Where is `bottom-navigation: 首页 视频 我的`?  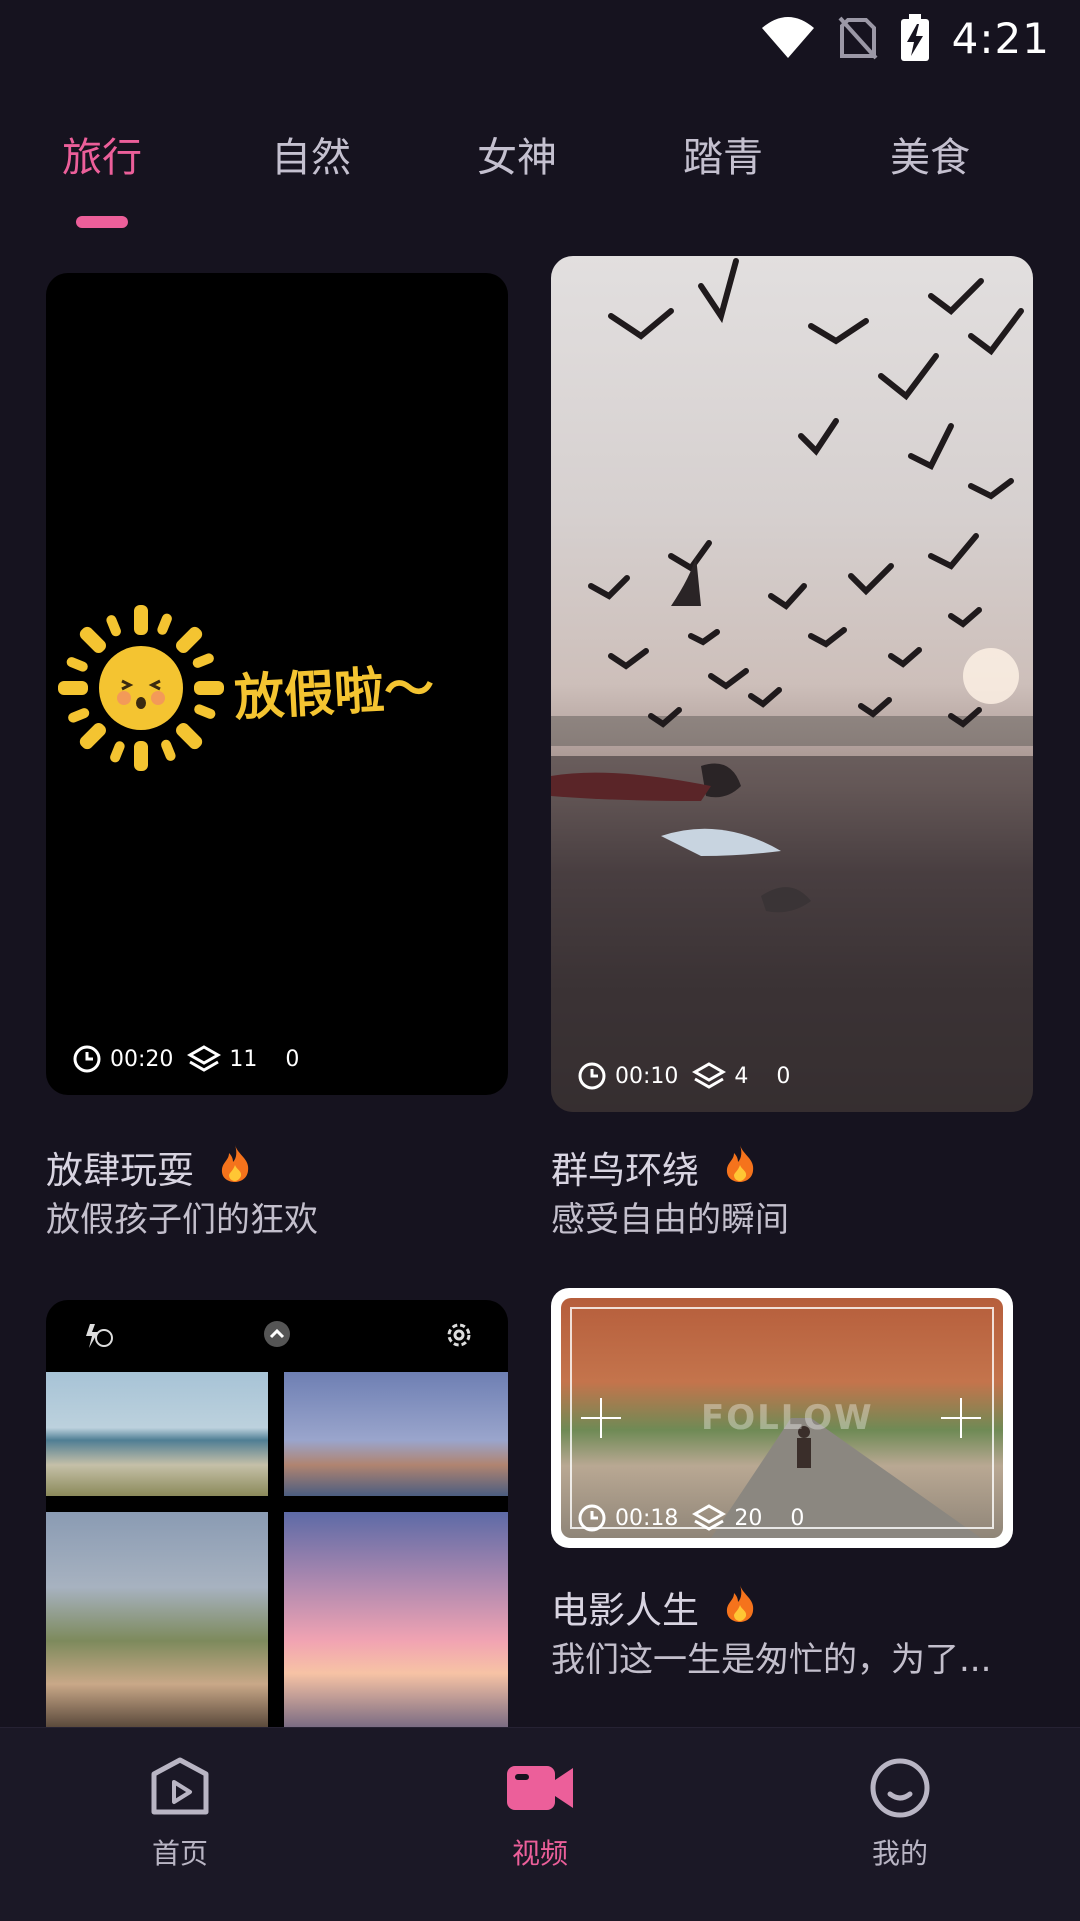
bottom-navigation: 首页 视频 我的 is located at coordinates (540, 1824).